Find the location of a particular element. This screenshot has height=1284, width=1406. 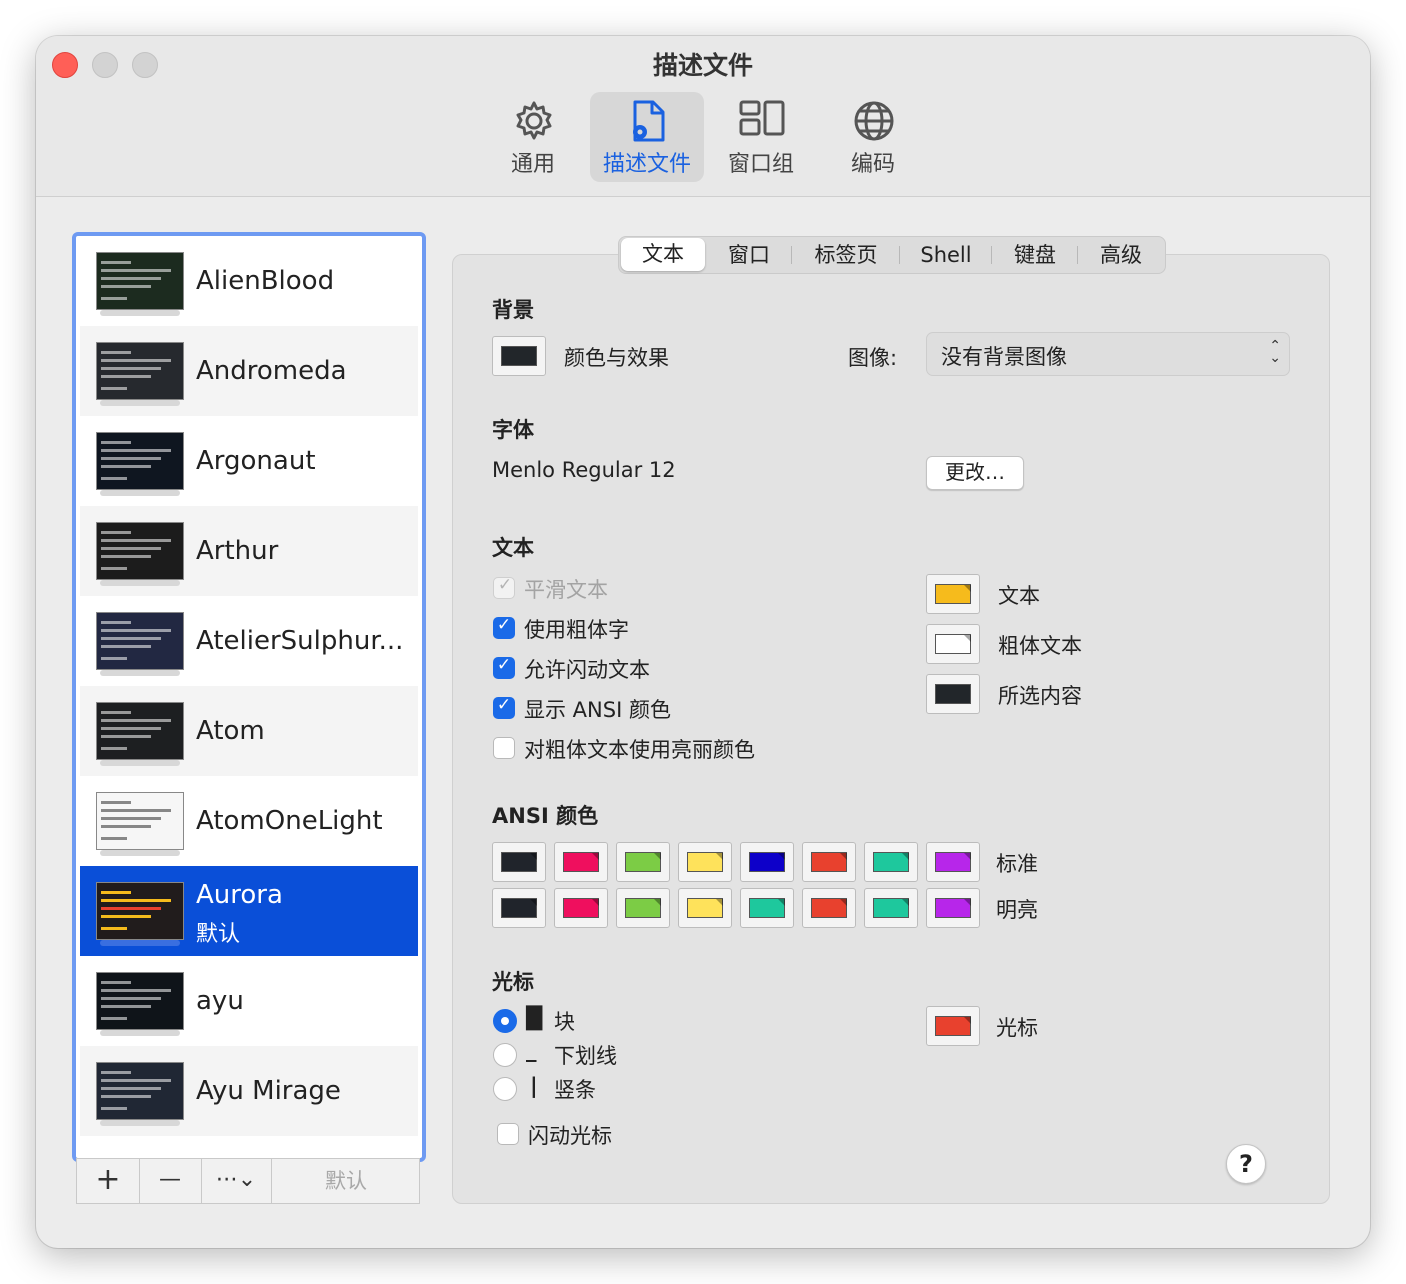

cursor-bar-label: 竖条 is located at coordinates (575, 1090).